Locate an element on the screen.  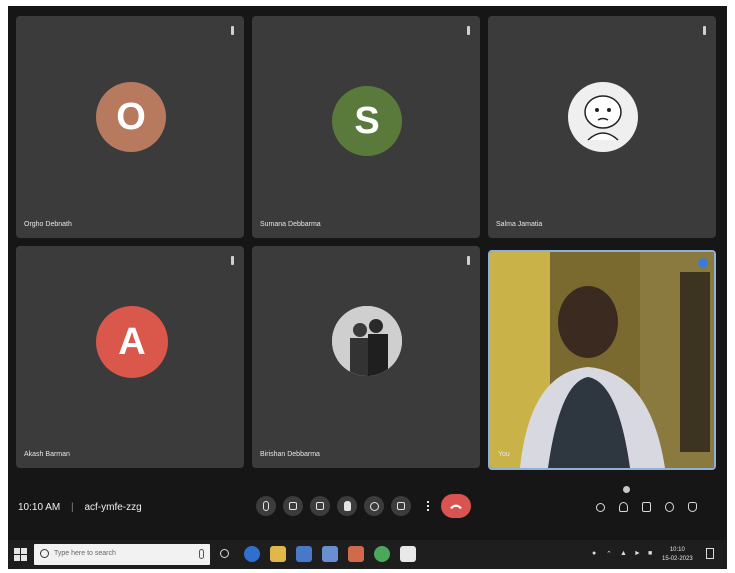
more-options-button is located at coordinates (428, 506).